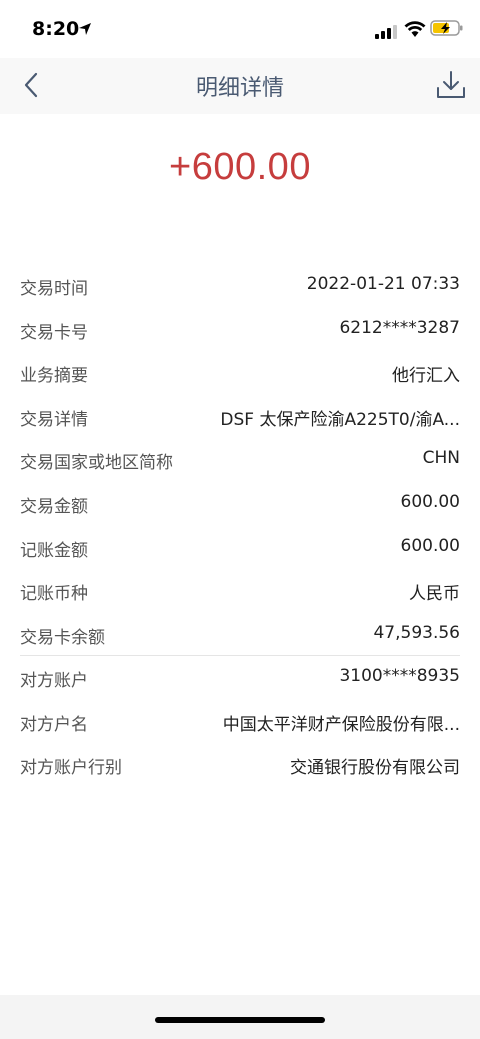 Image resolution: width=480 pixels, height=1039 pixels. What do you see at coordinates (54, 419) in the screenshot?
I see `detail-label: 交易详情` at bounding box center [54, 419].